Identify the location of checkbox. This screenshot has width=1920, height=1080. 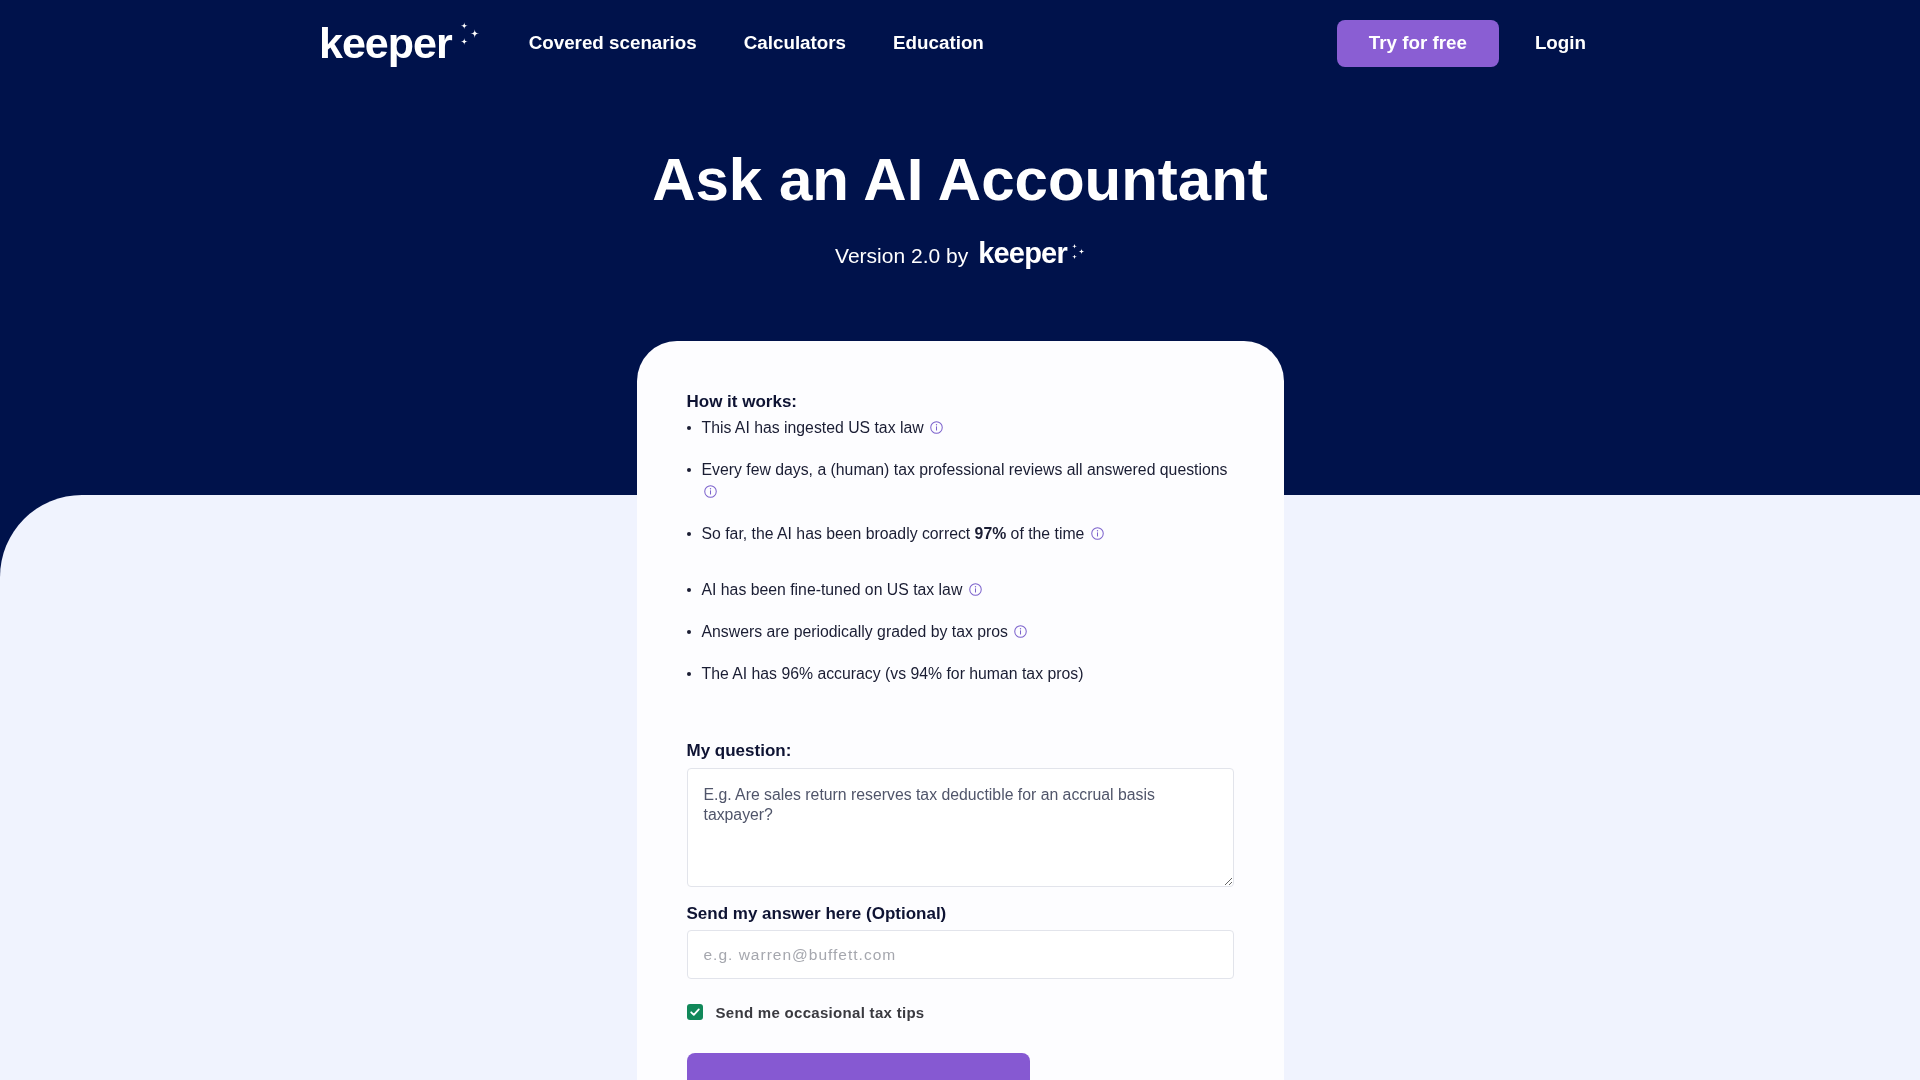
(694, 1012).